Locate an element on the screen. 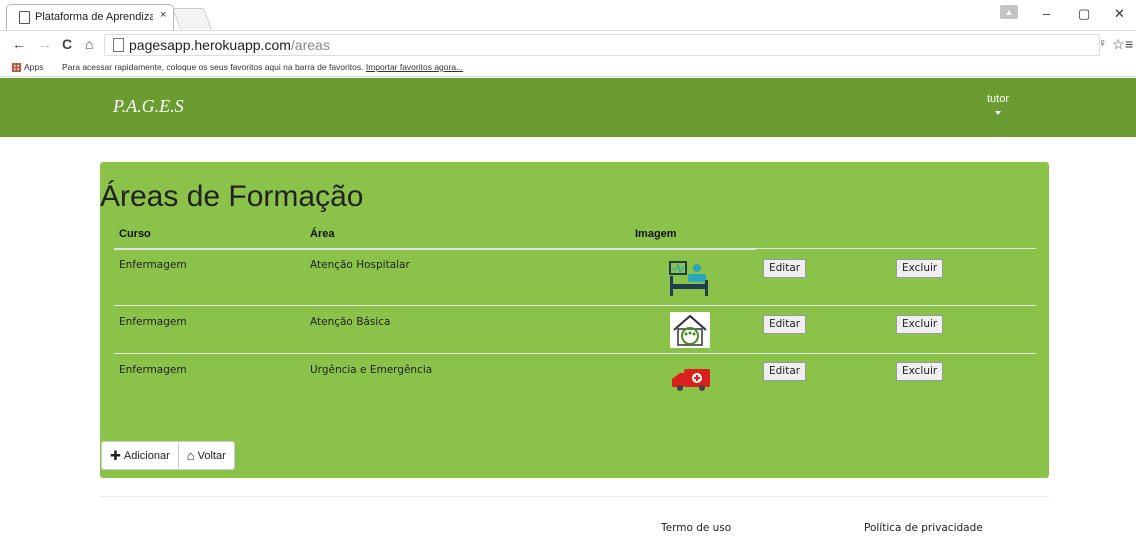  family-house-icon is located at coordinates (690, 330).